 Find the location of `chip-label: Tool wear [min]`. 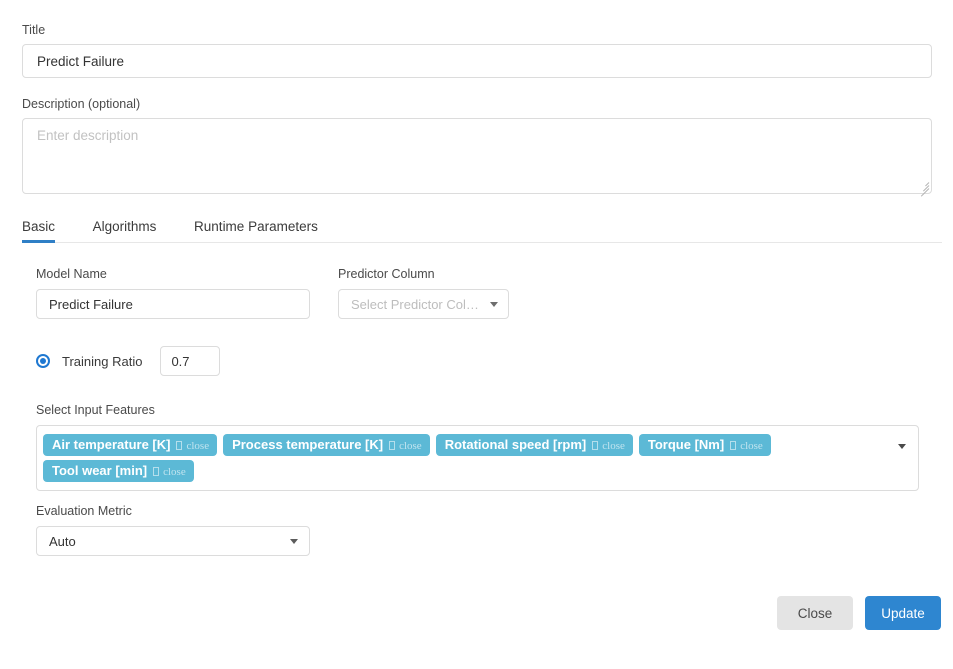

chip-label: Tool wear [min] is located at coordinates (100, 470).